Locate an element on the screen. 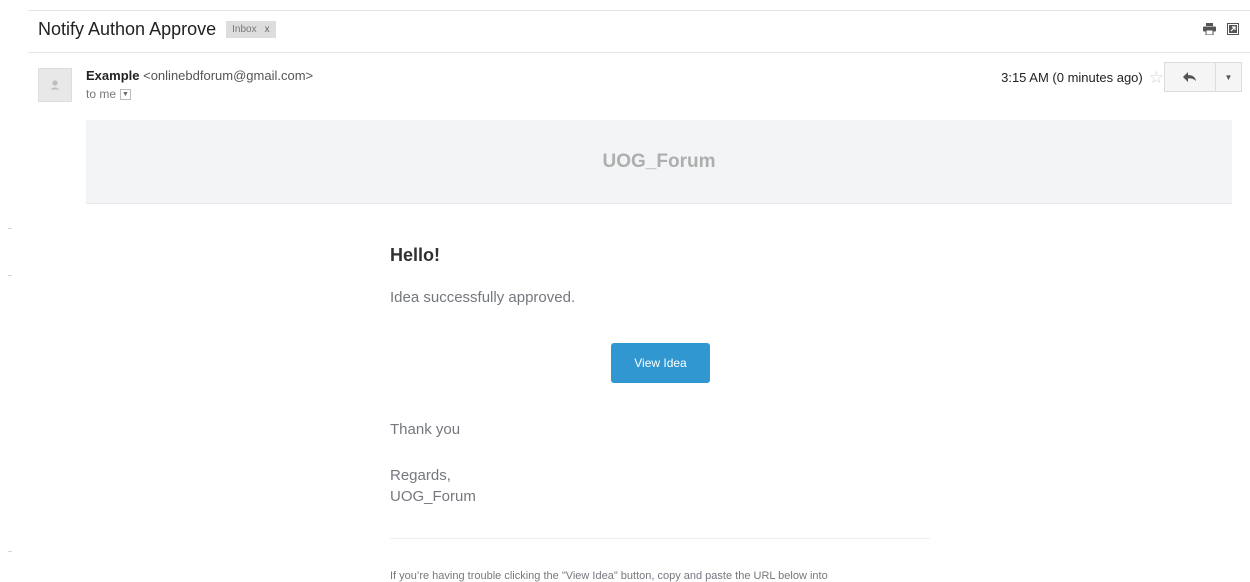  action-wrapper: View Idea is located at coordinates (660, 363).